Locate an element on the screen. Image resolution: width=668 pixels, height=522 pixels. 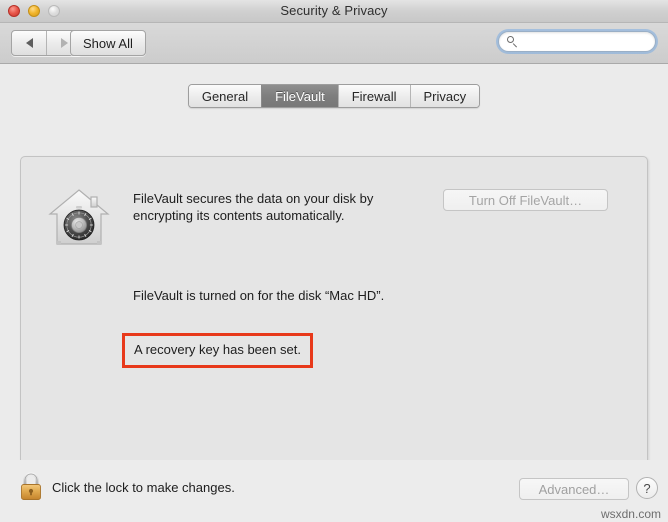
toolbar: Show All is located at coordinates (334, 43).